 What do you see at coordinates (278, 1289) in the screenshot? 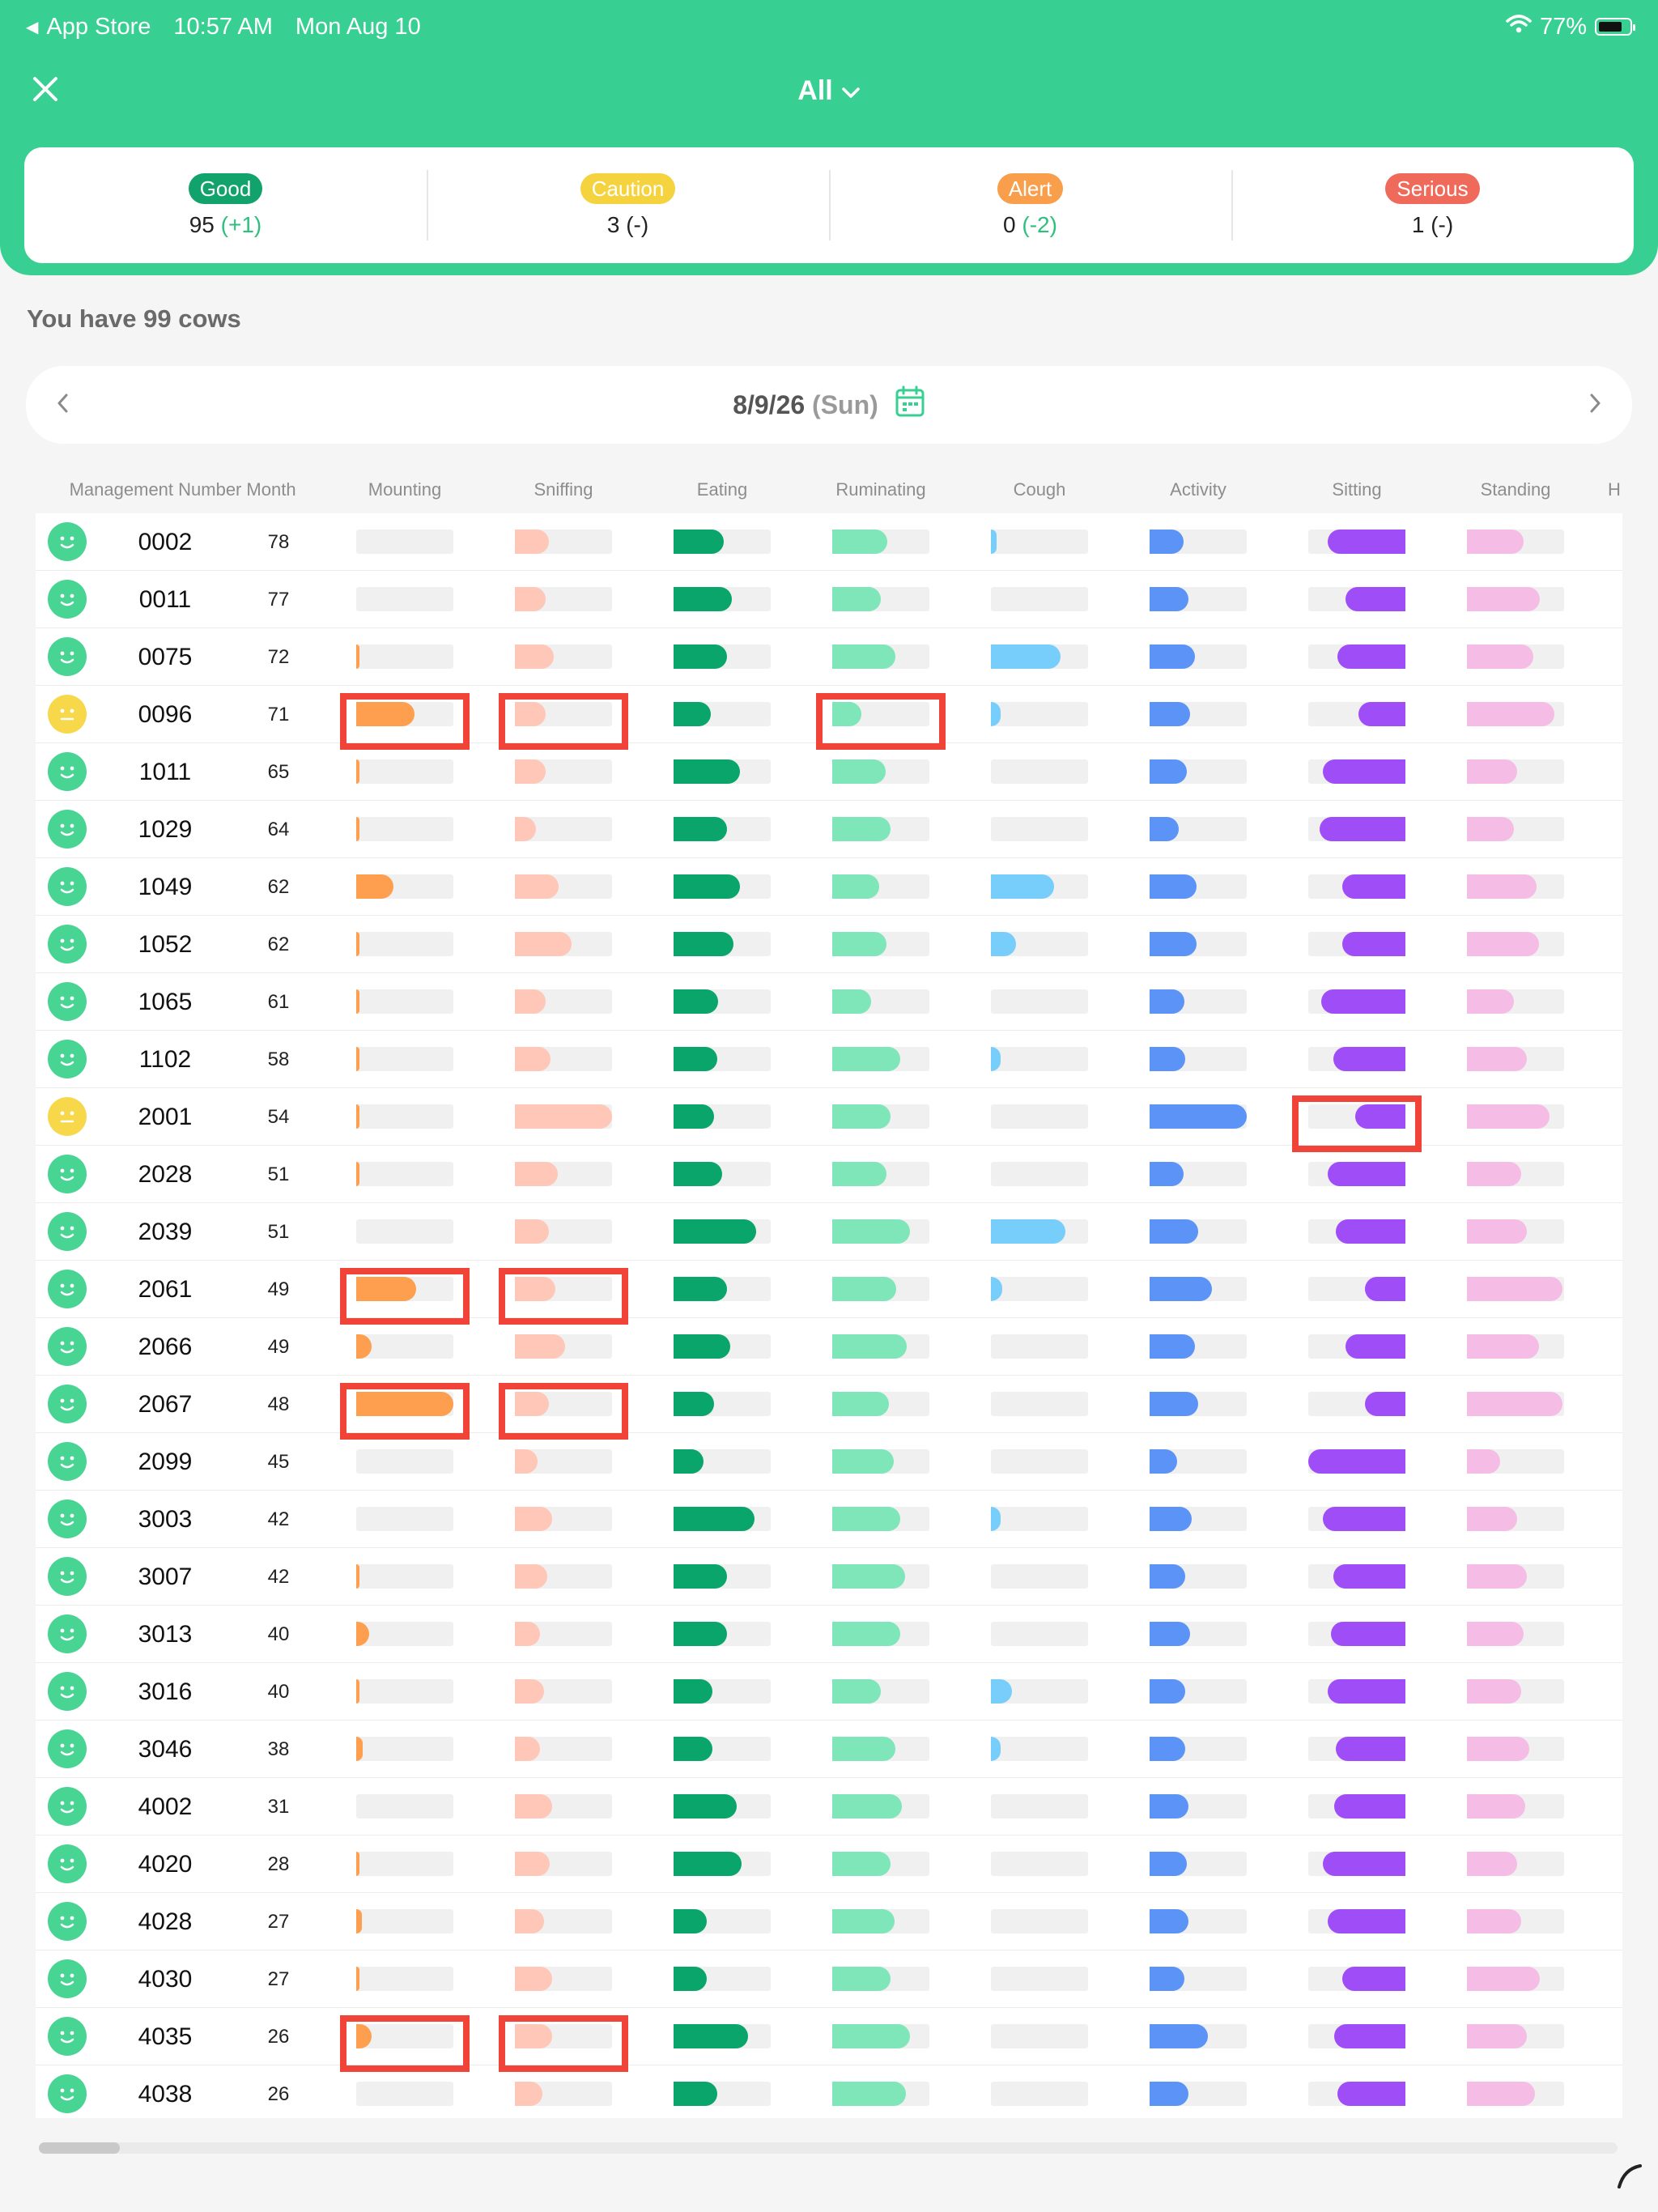
I see `month-value: 49` at bounding box center [278, 1289].